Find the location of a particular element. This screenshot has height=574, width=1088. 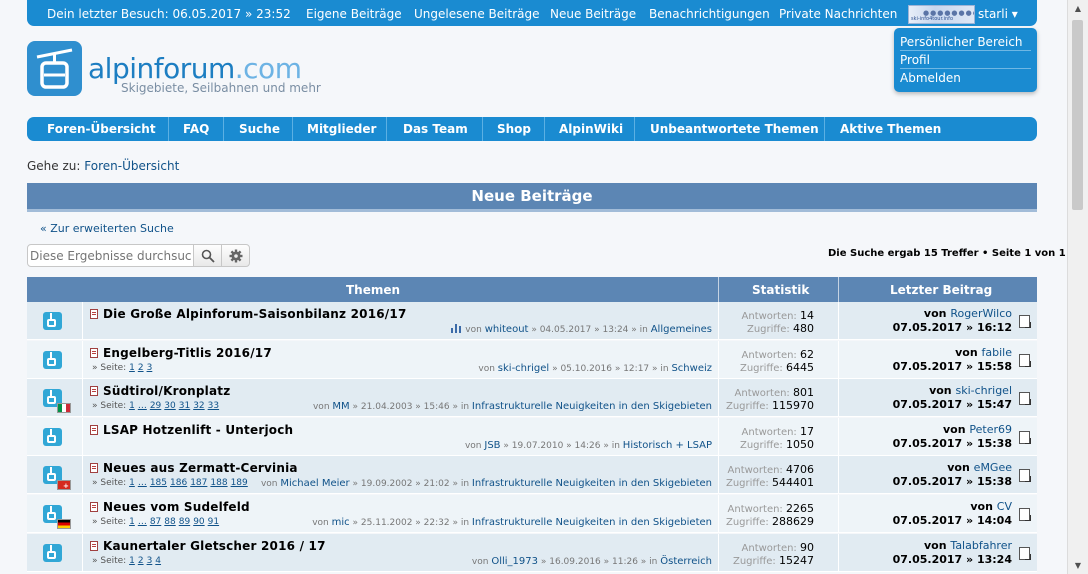

personal-area-link: Persönlicher Bereich is located at coordinates (961, 42).